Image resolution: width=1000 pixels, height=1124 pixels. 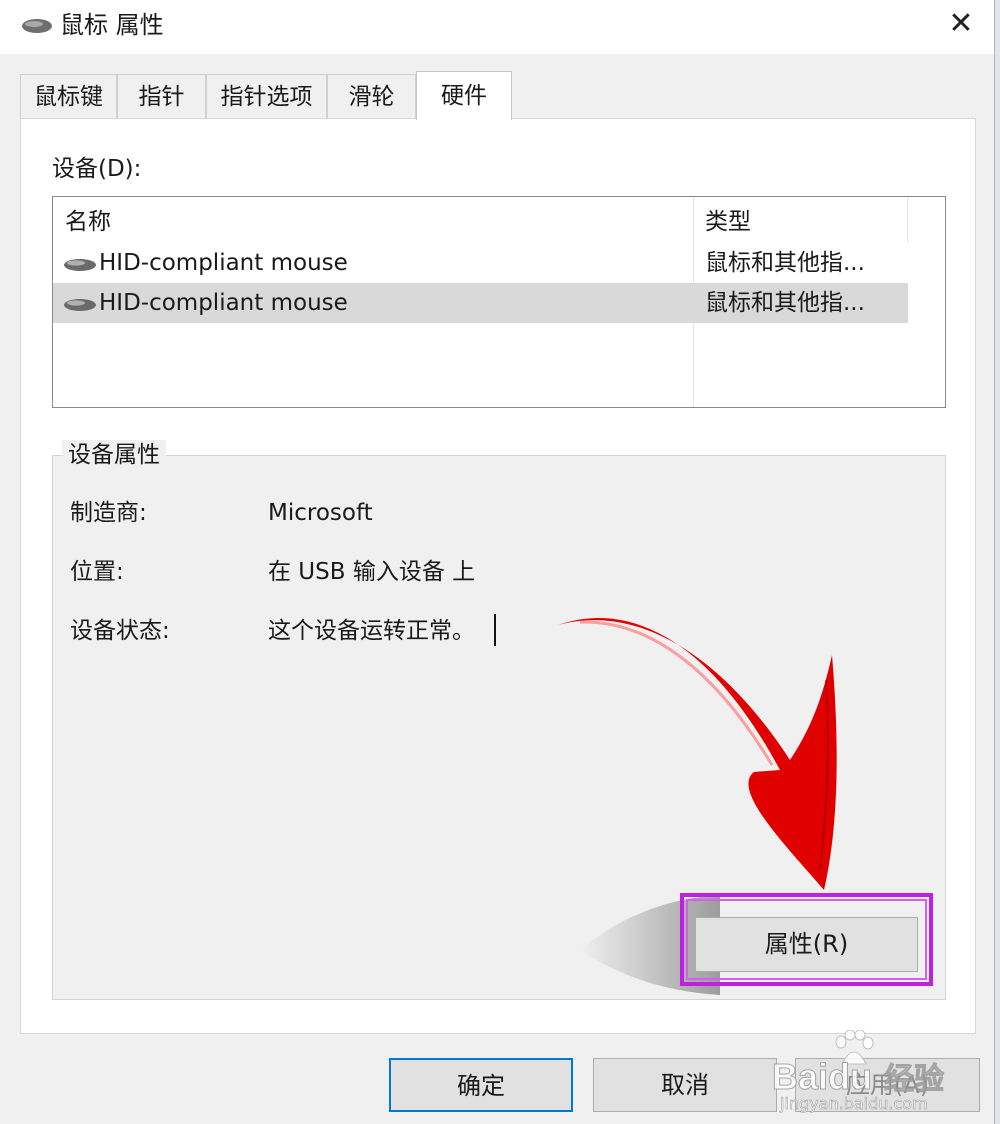 I want to click on devices-label: 设备(D):, so click(x=97, y=169).